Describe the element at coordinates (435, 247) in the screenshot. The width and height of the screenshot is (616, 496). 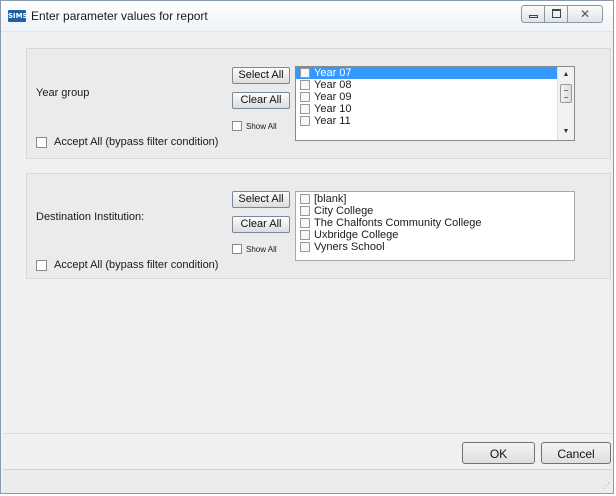
I see `list-item: Vyners School` at that location.